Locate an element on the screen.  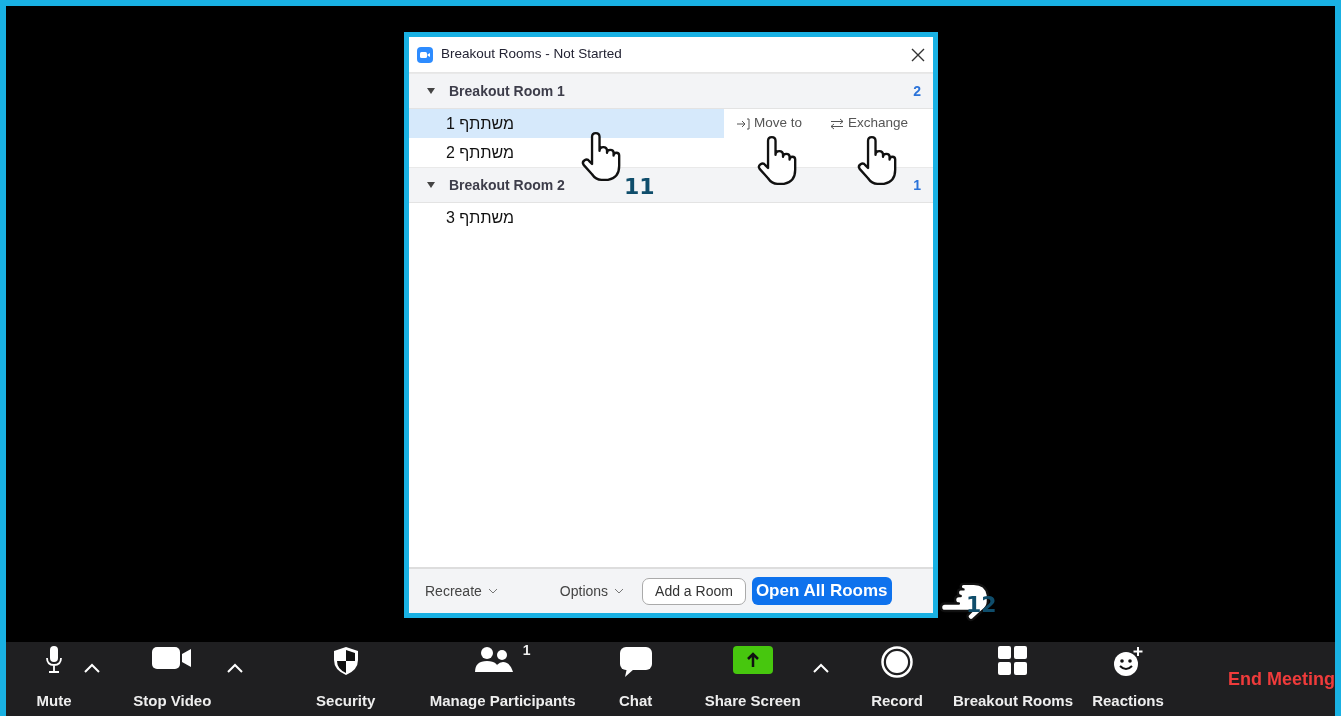
breakout-rooms-button: Breakout Rooms is located at coordinates (1013, 679).